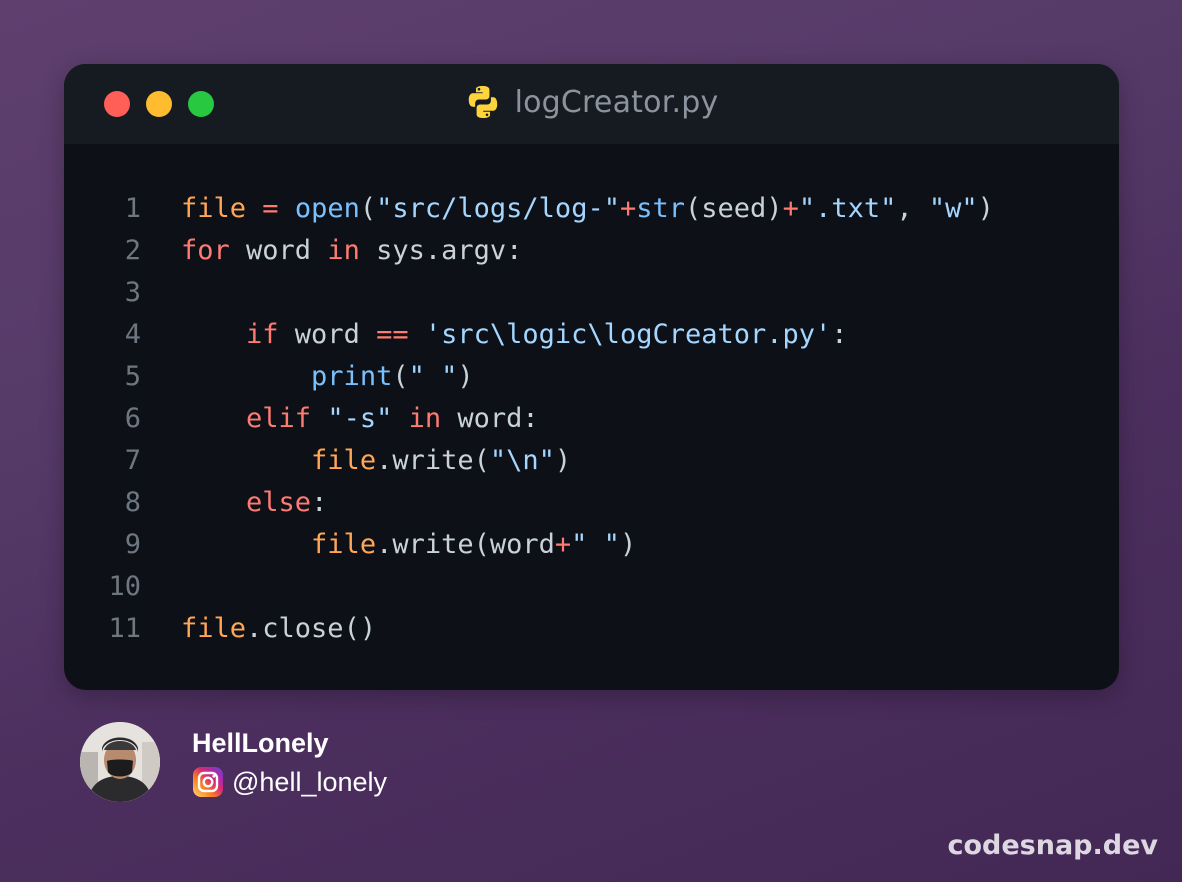  I want to click on code-text: file.close(), so click(278, 629).